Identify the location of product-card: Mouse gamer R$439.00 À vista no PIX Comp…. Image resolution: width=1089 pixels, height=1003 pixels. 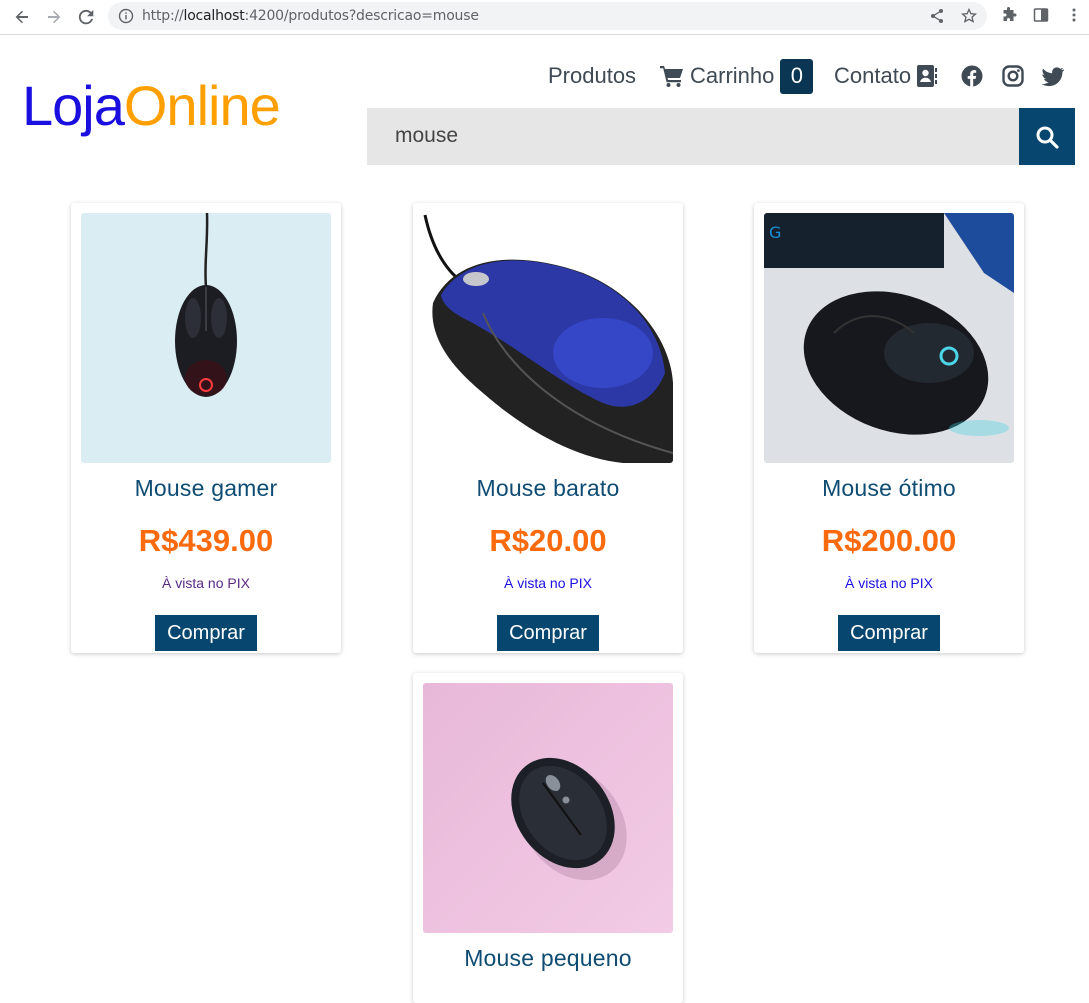
(206, 428).